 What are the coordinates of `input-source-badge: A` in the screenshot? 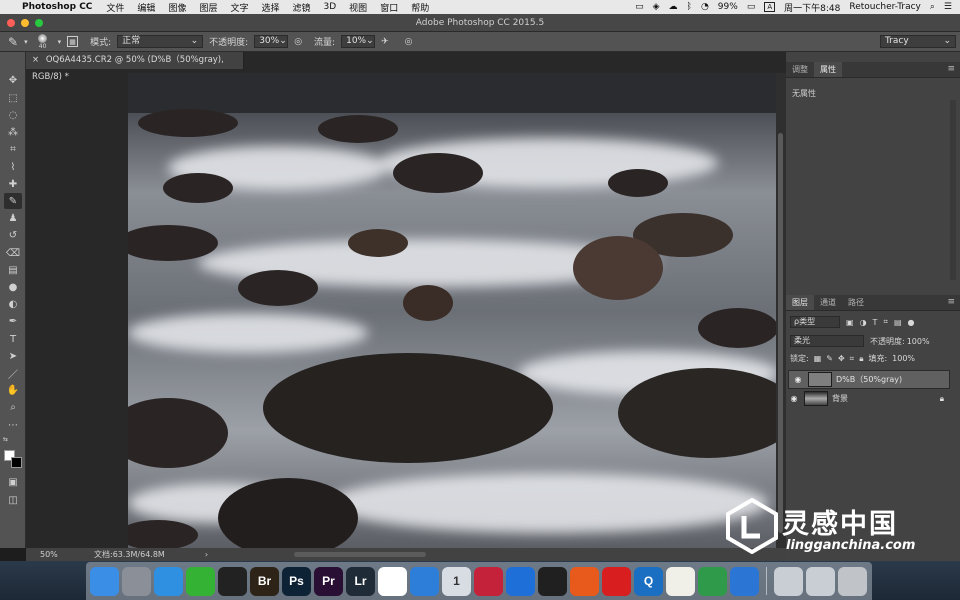 It's located at (770, 7).